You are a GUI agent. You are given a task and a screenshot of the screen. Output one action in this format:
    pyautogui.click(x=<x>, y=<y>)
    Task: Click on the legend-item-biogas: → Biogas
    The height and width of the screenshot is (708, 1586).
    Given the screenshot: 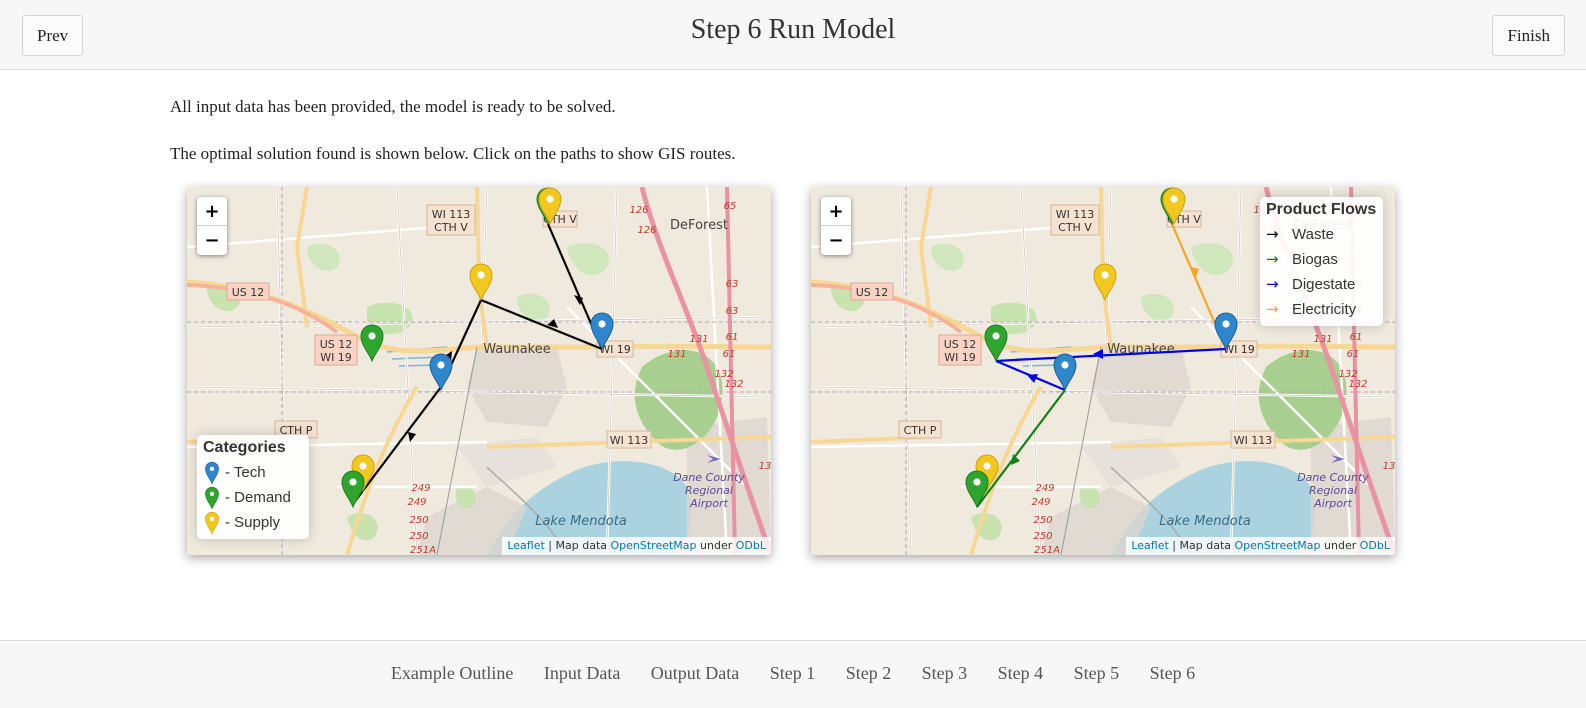 What is the action you would take?
    pyautogui.click(x=1321, y=259)
    